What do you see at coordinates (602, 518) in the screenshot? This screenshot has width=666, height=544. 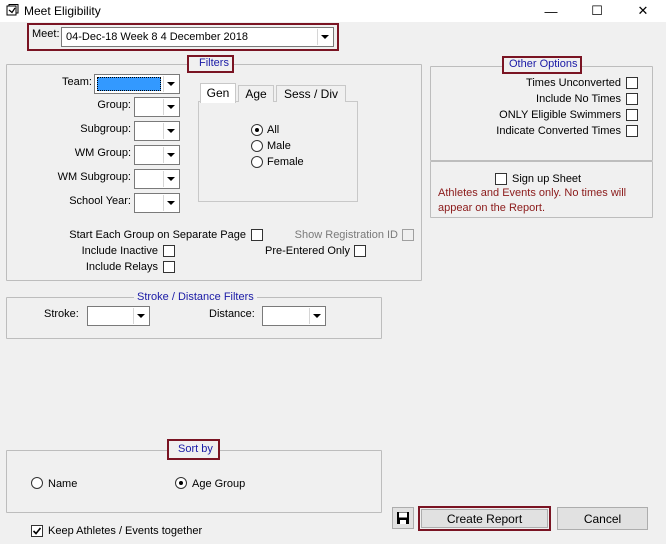 I see `cancel-button: Cancel` at bounding box center [602, 518].